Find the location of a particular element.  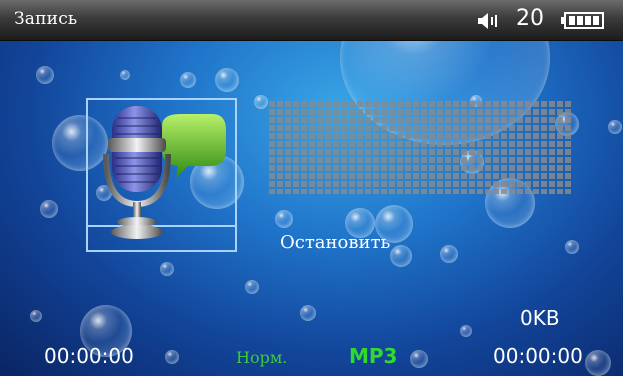

elapsed-time: 00:00:00 is located at coordinates (89, 356).